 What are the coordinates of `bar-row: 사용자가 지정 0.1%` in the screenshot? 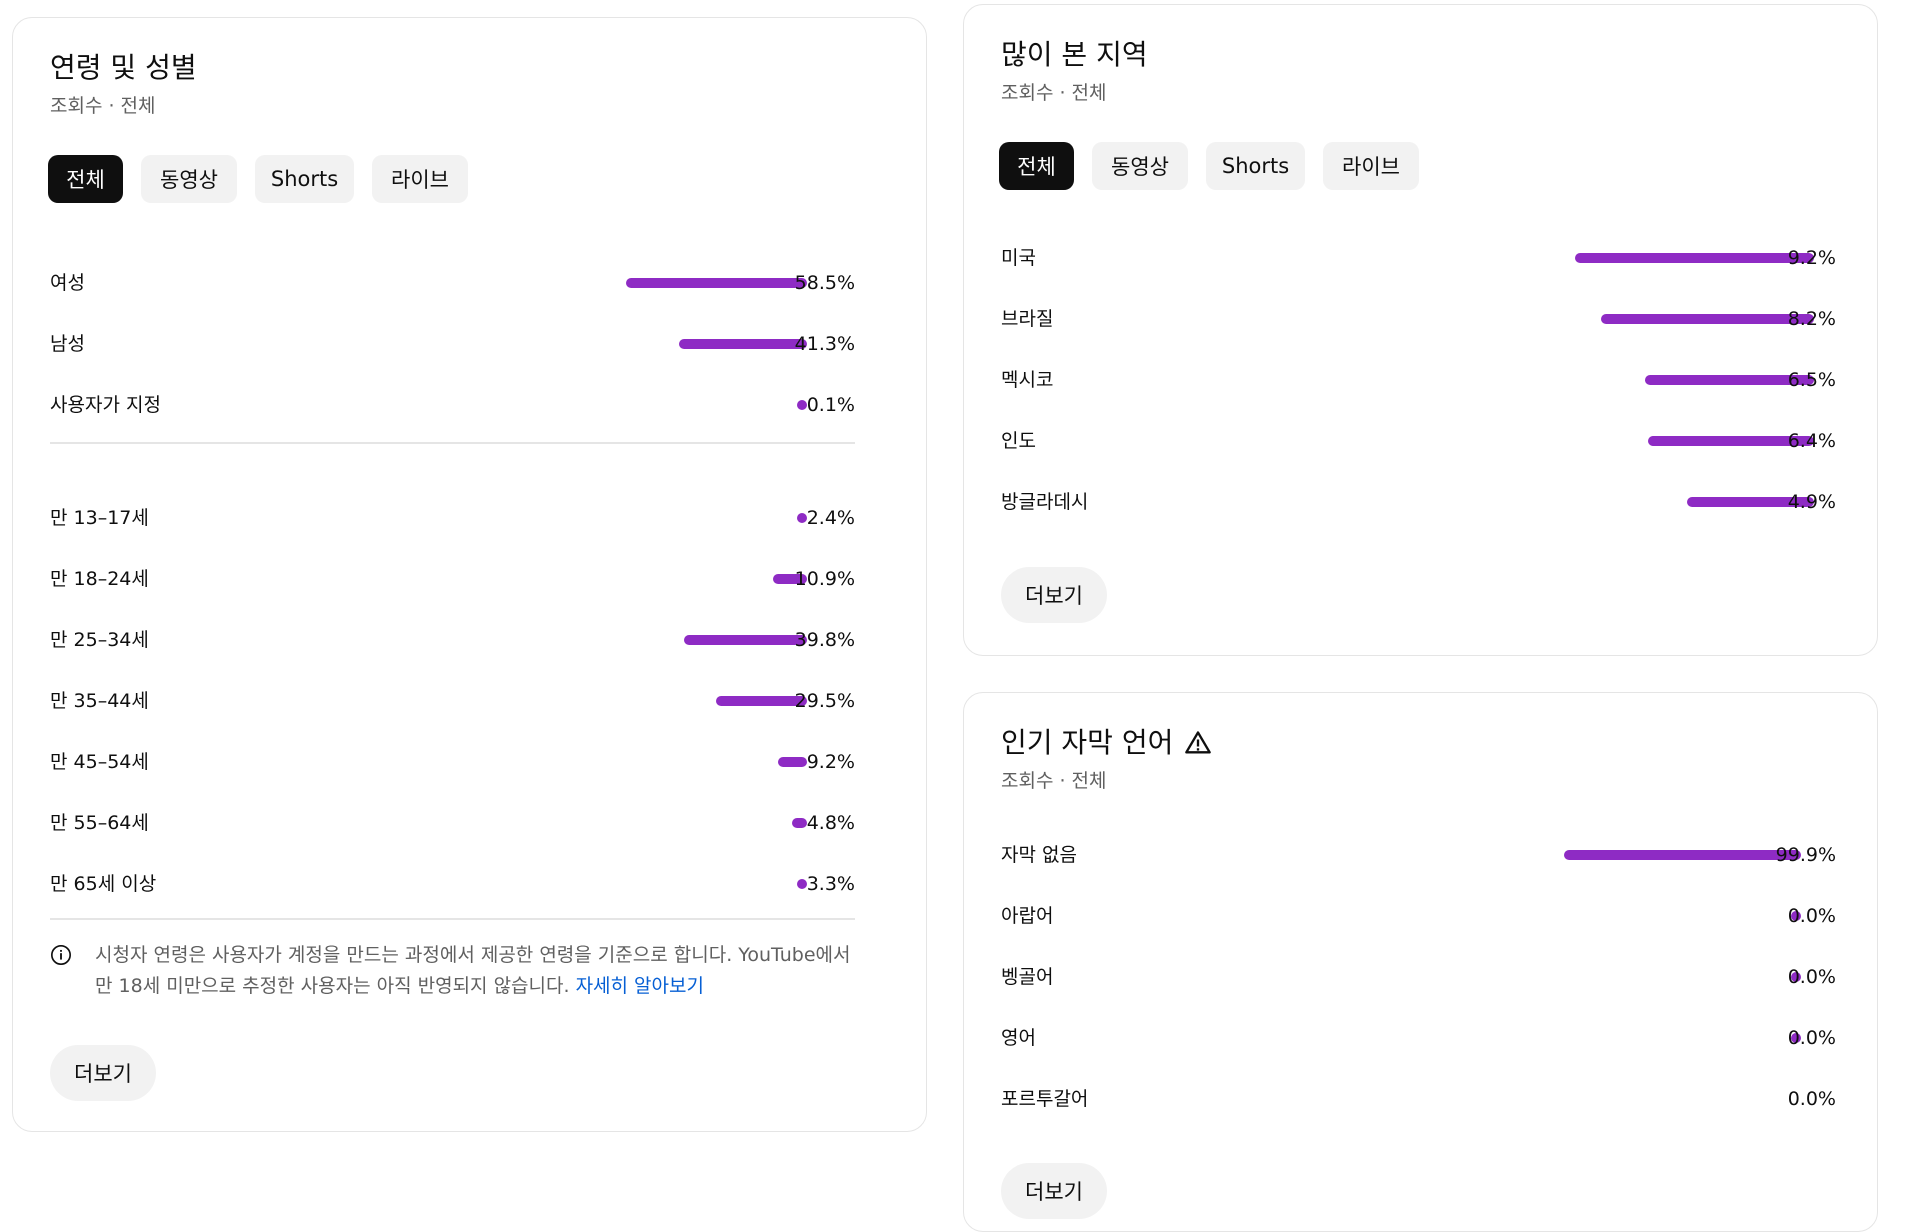 It's located at (452, 405).